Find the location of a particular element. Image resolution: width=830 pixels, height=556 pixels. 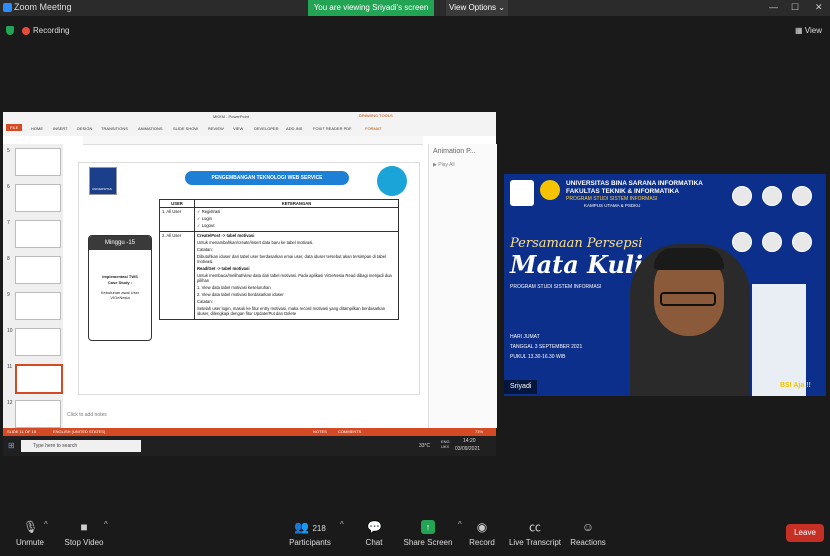

participants-button: 👥 218 Participants is located at coordinates (310, 533).